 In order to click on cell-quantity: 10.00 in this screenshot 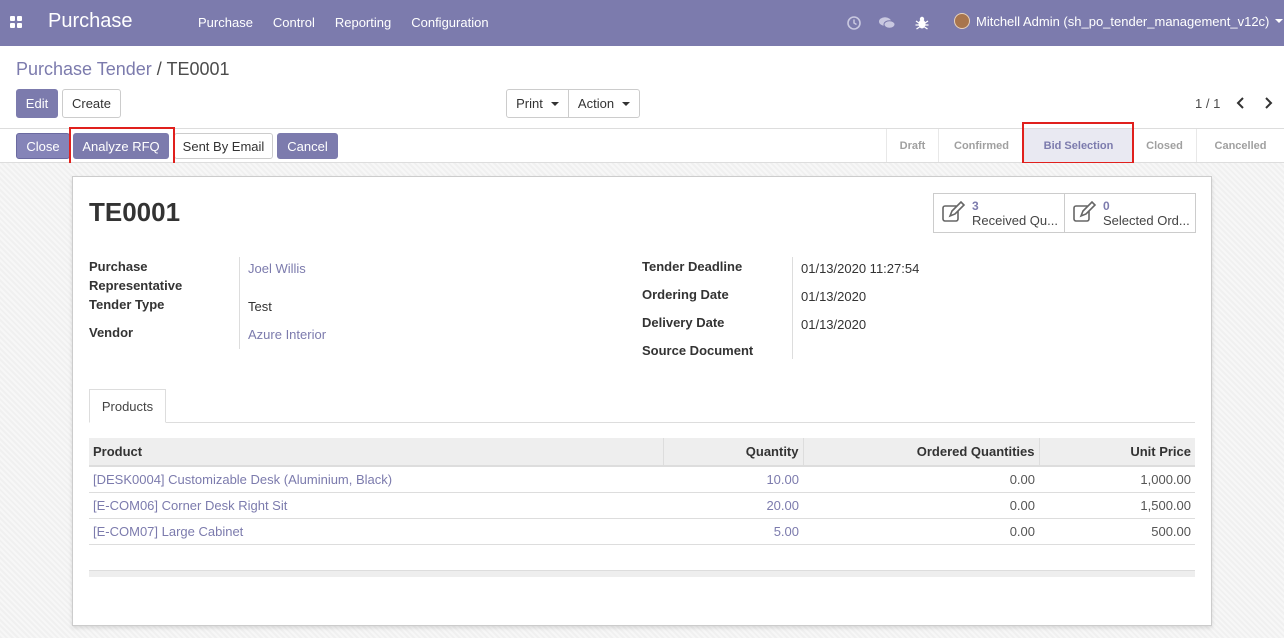, I will do `click(733, 479)`.